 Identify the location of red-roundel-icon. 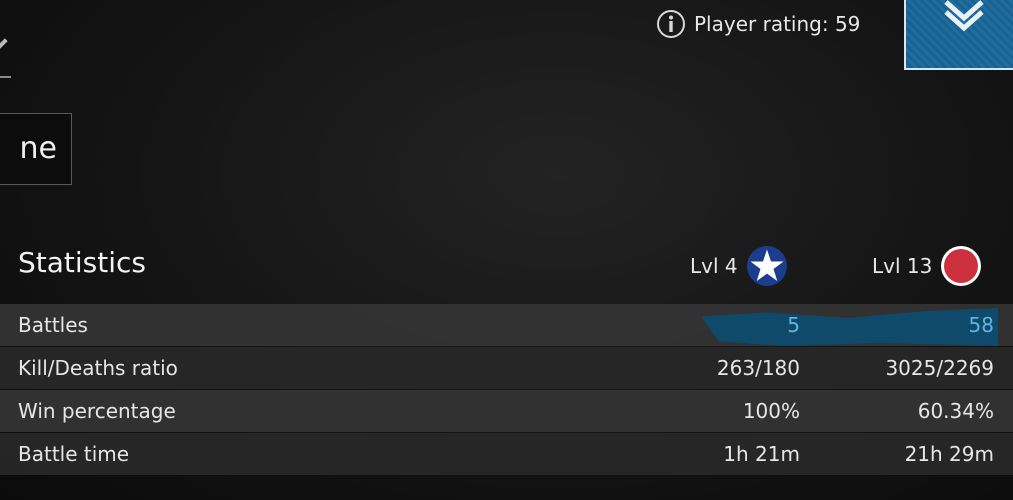
(961, 266).